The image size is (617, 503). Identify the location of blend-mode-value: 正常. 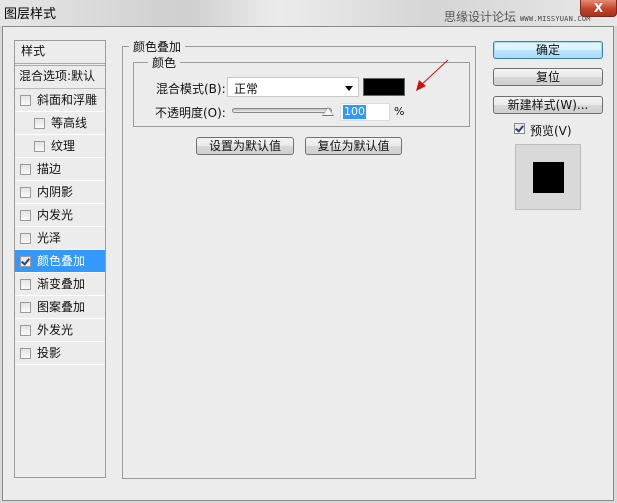
(246, 89).